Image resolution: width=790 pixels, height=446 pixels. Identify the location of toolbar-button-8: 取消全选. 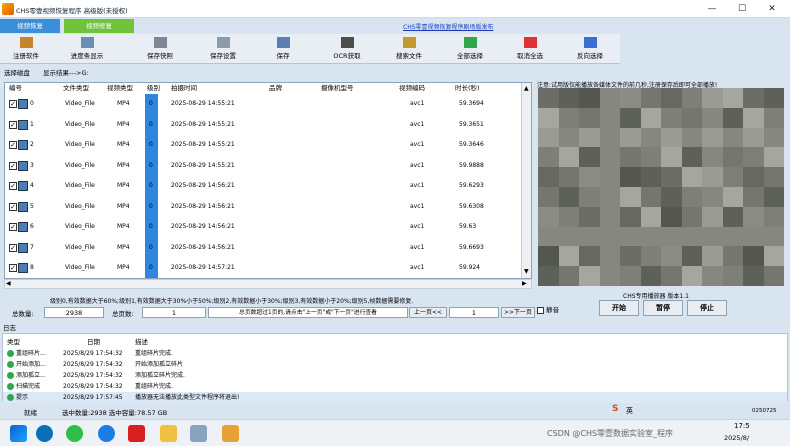
(530, 49).